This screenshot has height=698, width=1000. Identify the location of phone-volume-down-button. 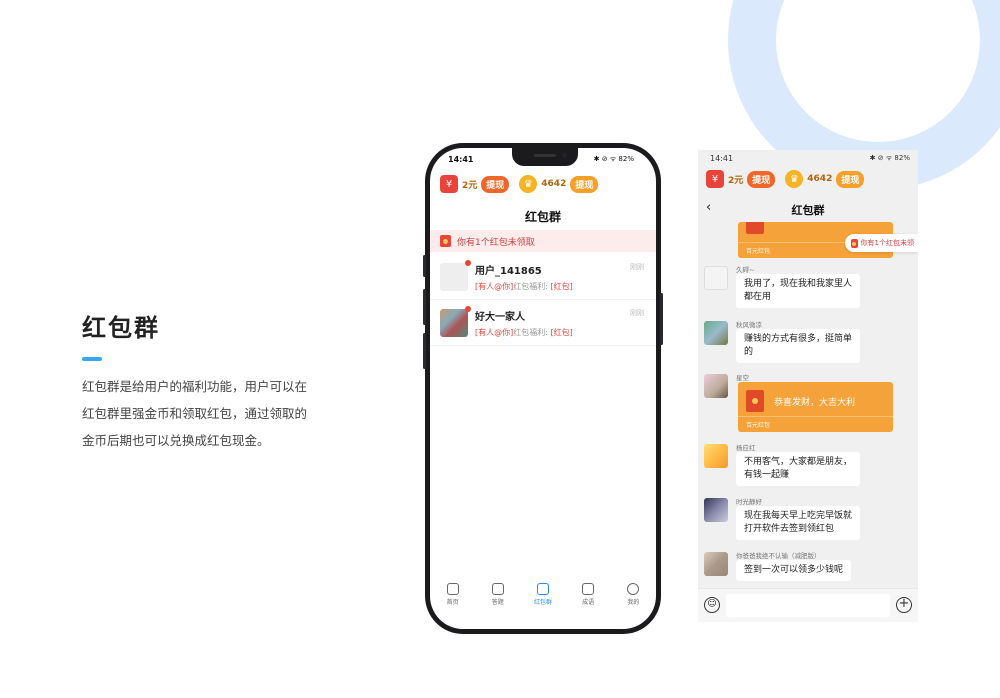
(424, 351).